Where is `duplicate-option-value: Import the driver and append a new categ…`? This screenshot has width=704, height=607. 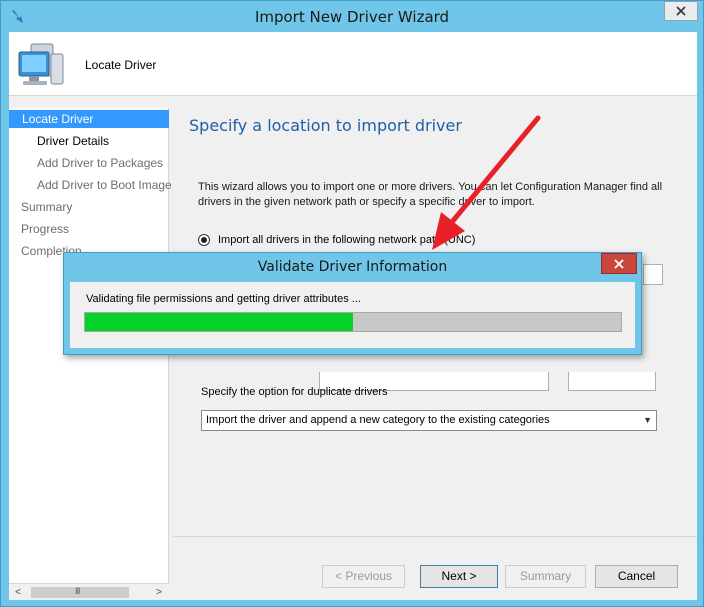
duplicate-option-value: Import the driver and append a new categ… is located at coordinates (378, 420).